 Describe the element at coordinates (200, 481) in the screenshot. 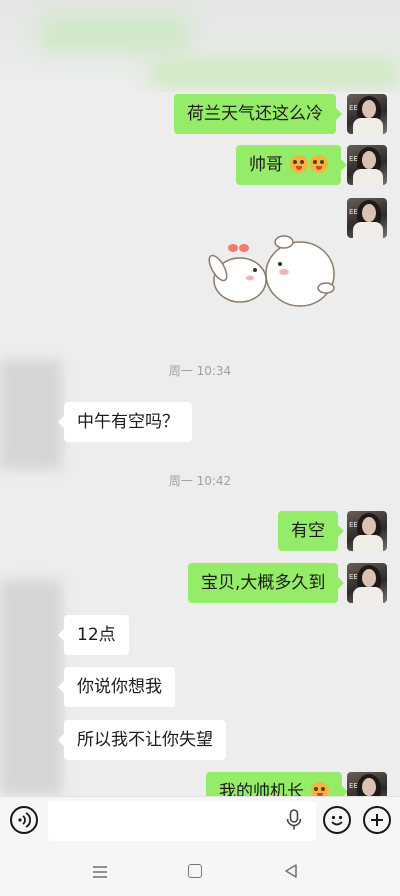

I see `timestamp: 周一 10:42` at that location.